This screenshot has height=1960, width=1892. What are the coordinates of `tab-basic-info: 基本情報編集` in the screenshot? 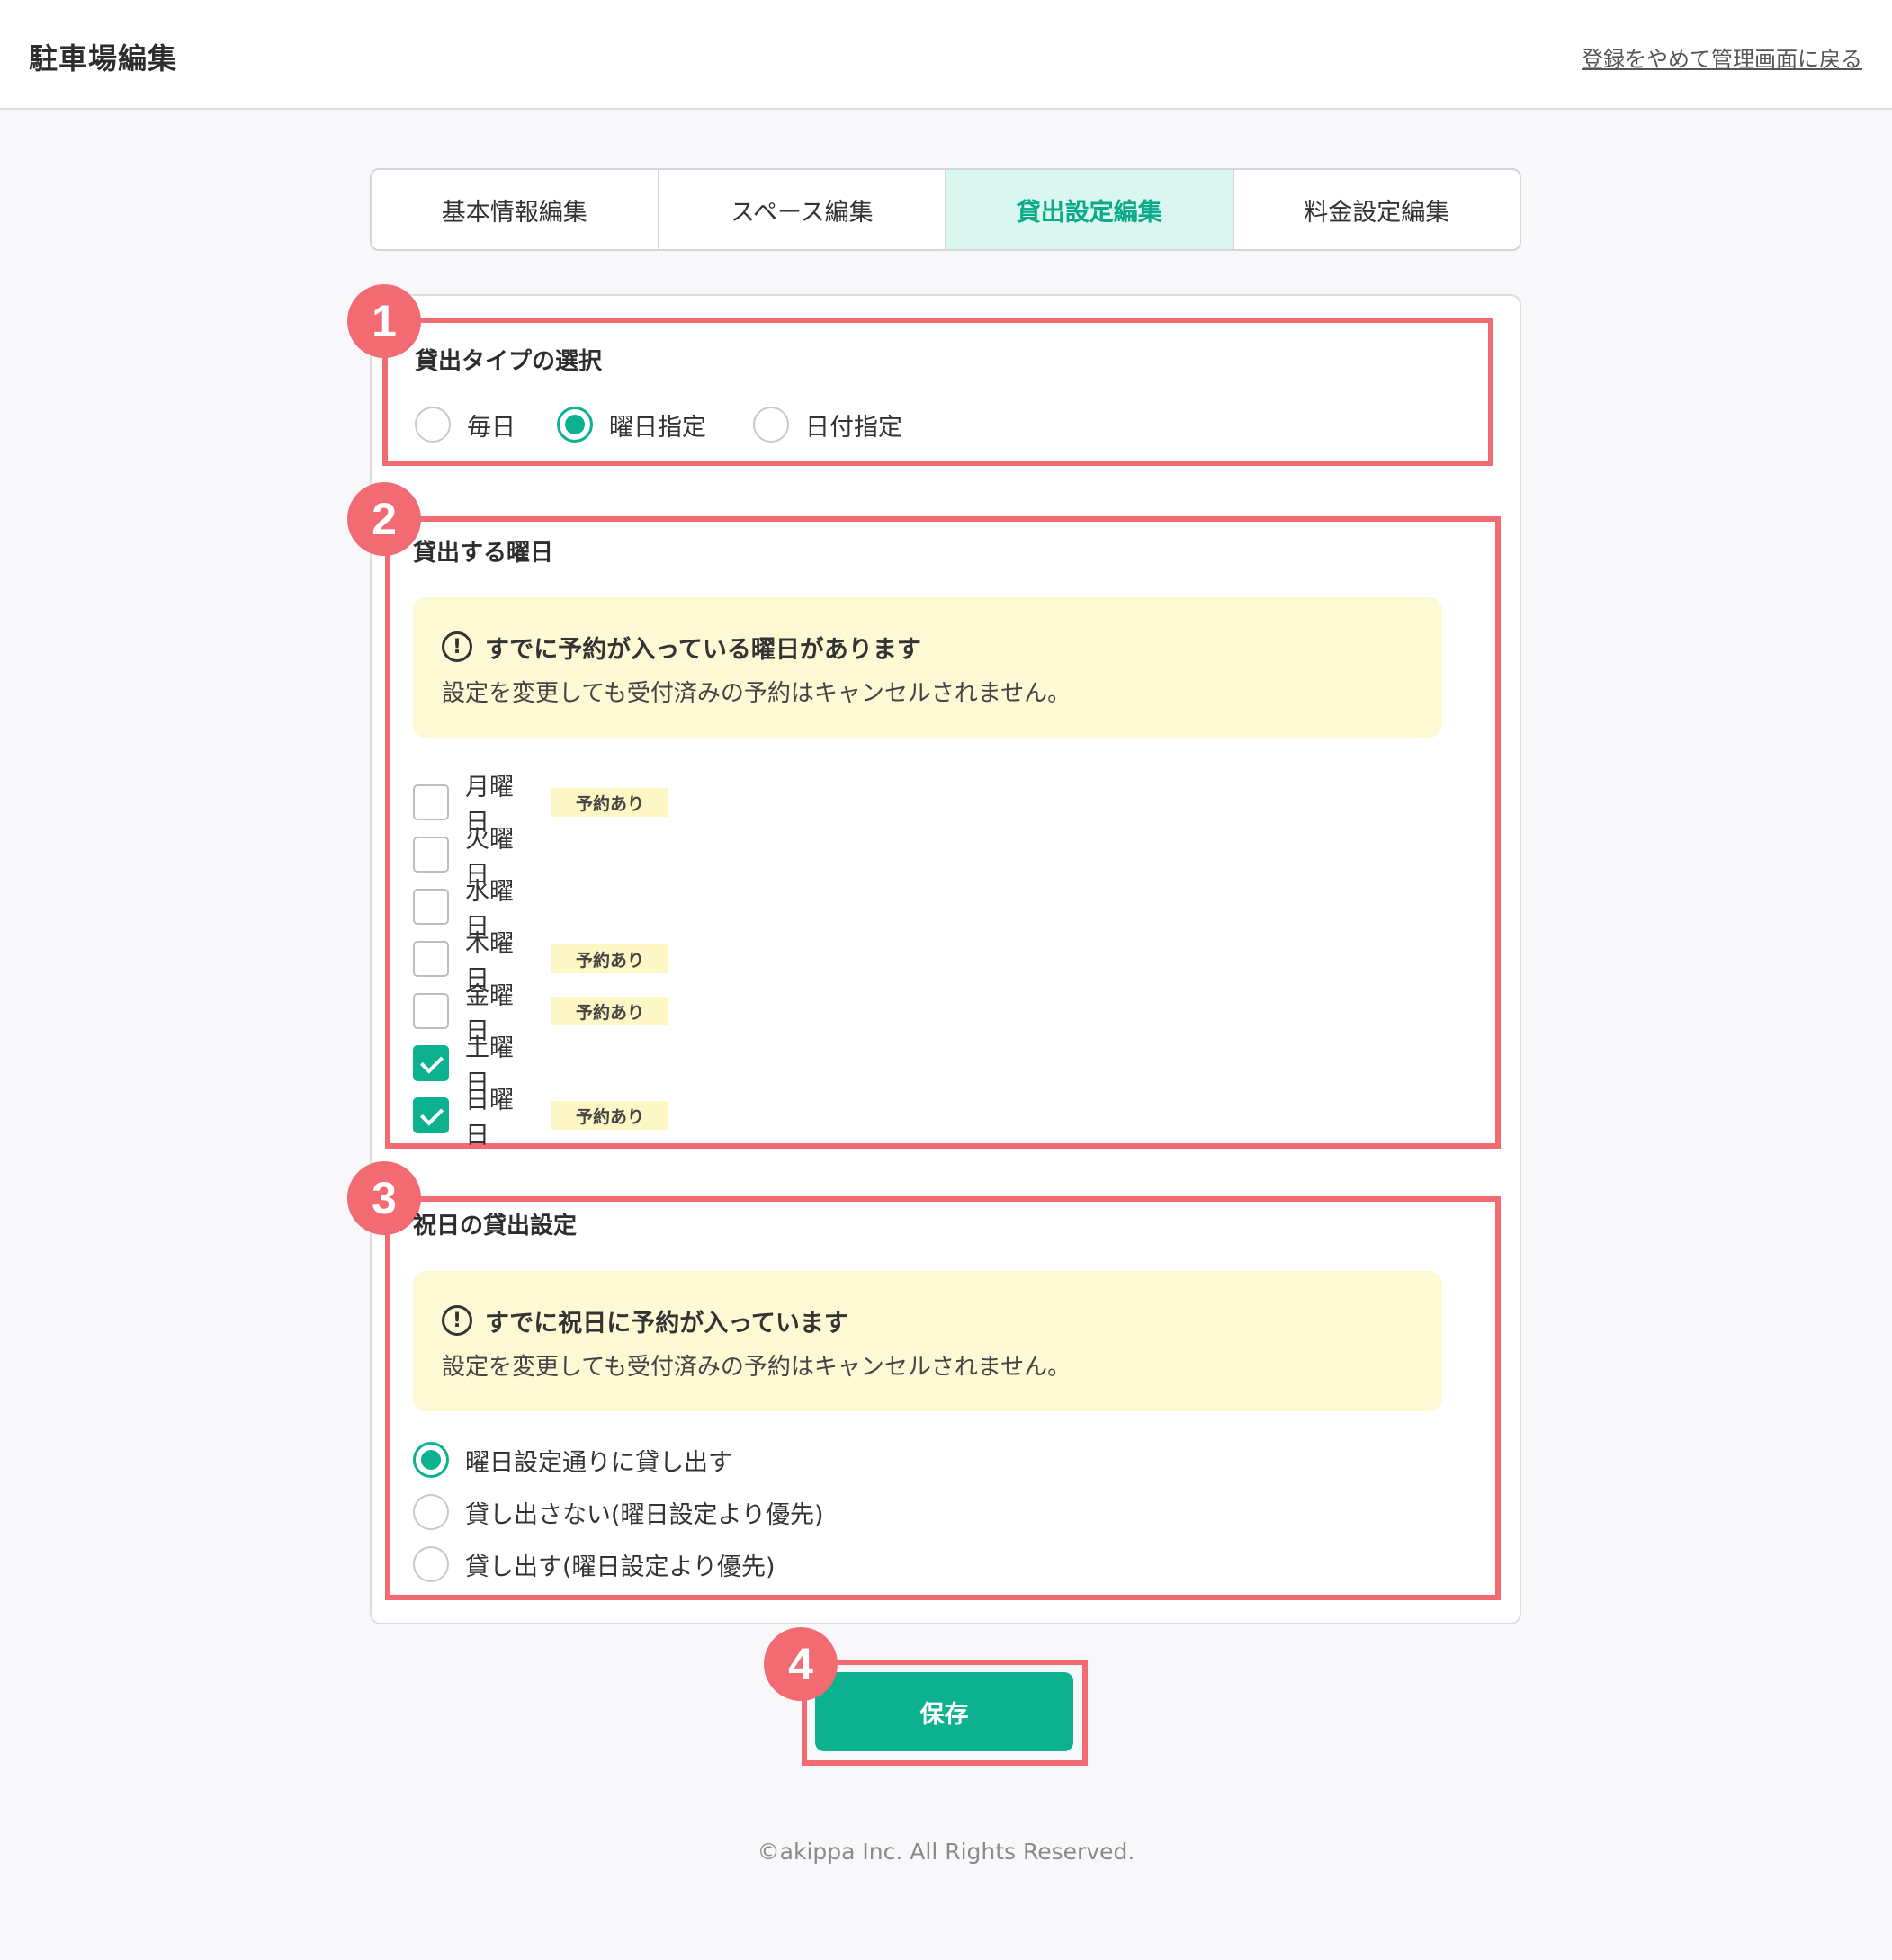 It's located at (515, 209).